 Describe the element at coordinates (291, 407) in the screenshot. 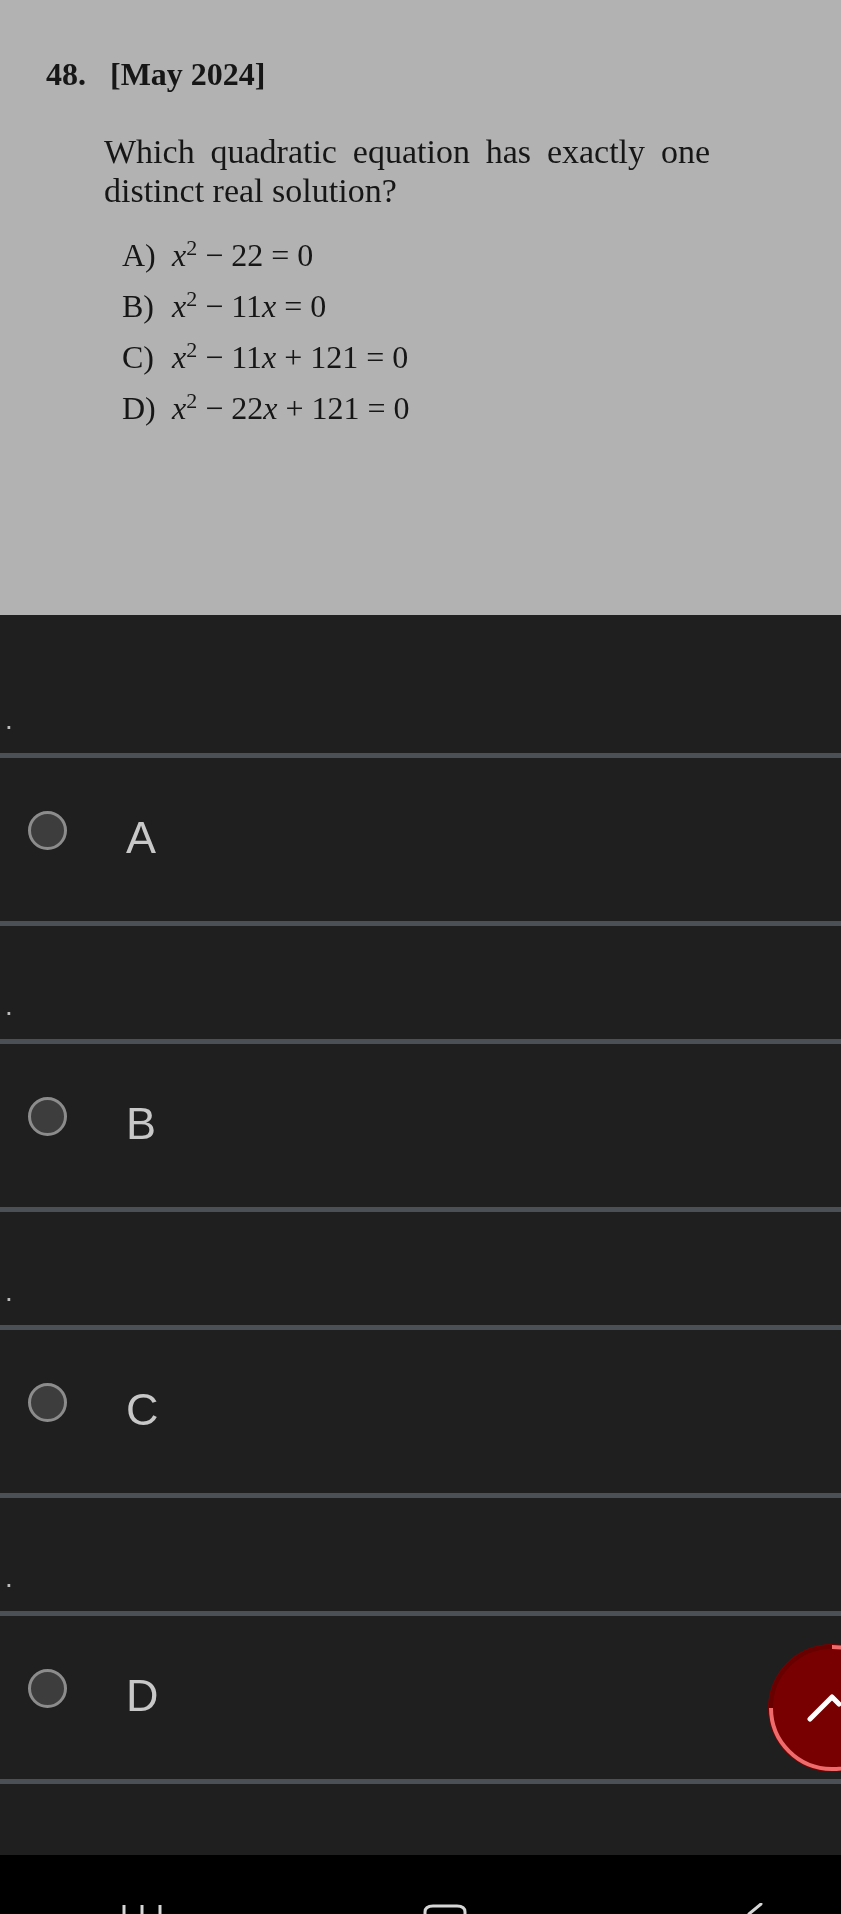

I see `option-equation: x$^{2}$ − 22x + 121 = 0` at that location.